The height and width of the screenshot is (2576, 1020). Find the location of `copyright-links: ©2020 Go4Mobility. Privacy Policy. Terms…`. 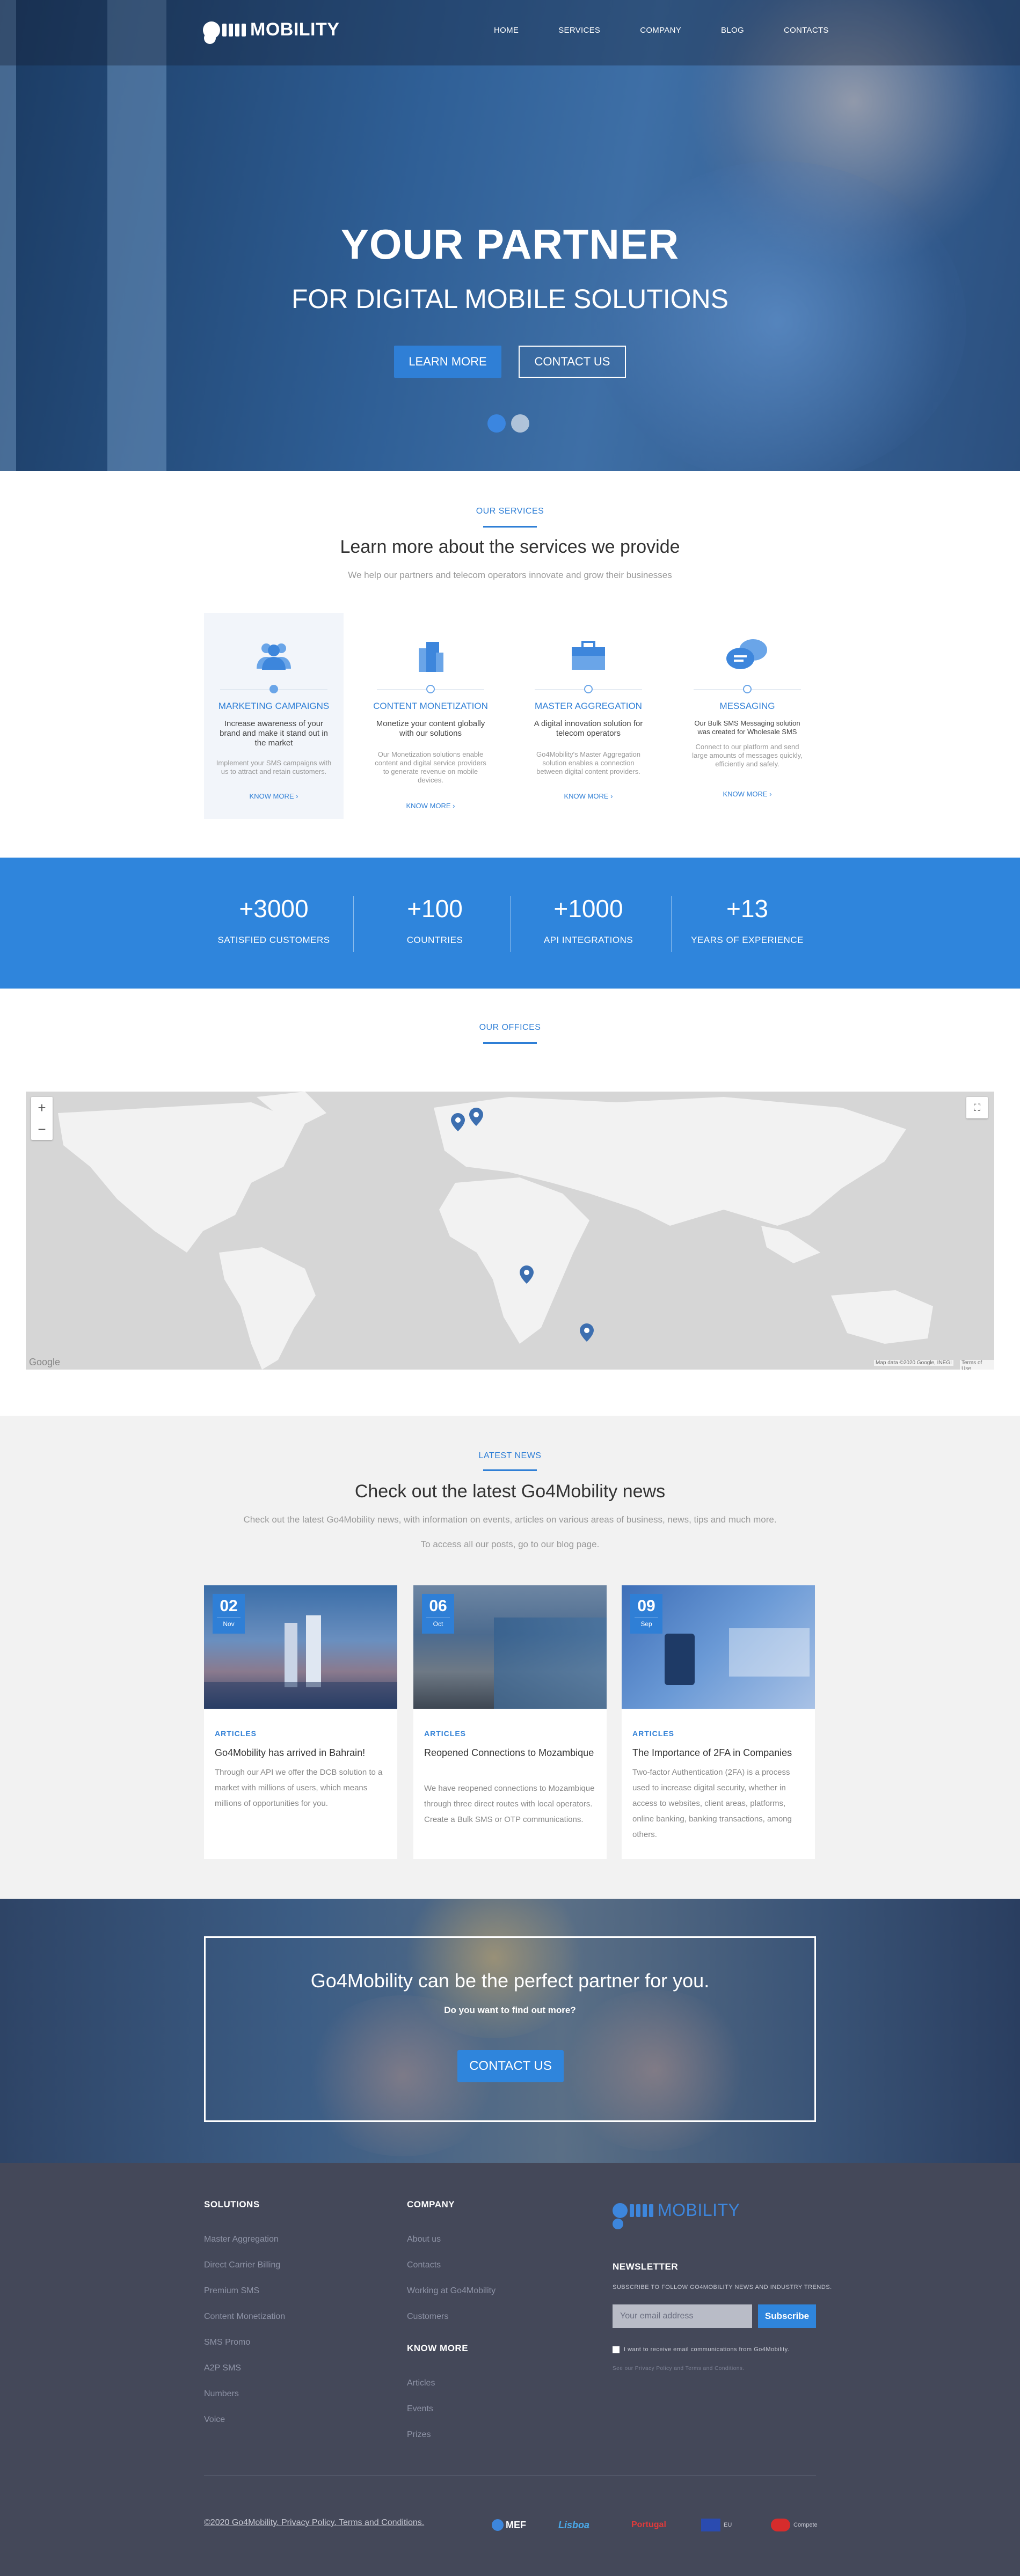

copyright-links: ©2020 Go4Mobility. Privacy Policy. Terms… is located at coordinates (314, 2523).